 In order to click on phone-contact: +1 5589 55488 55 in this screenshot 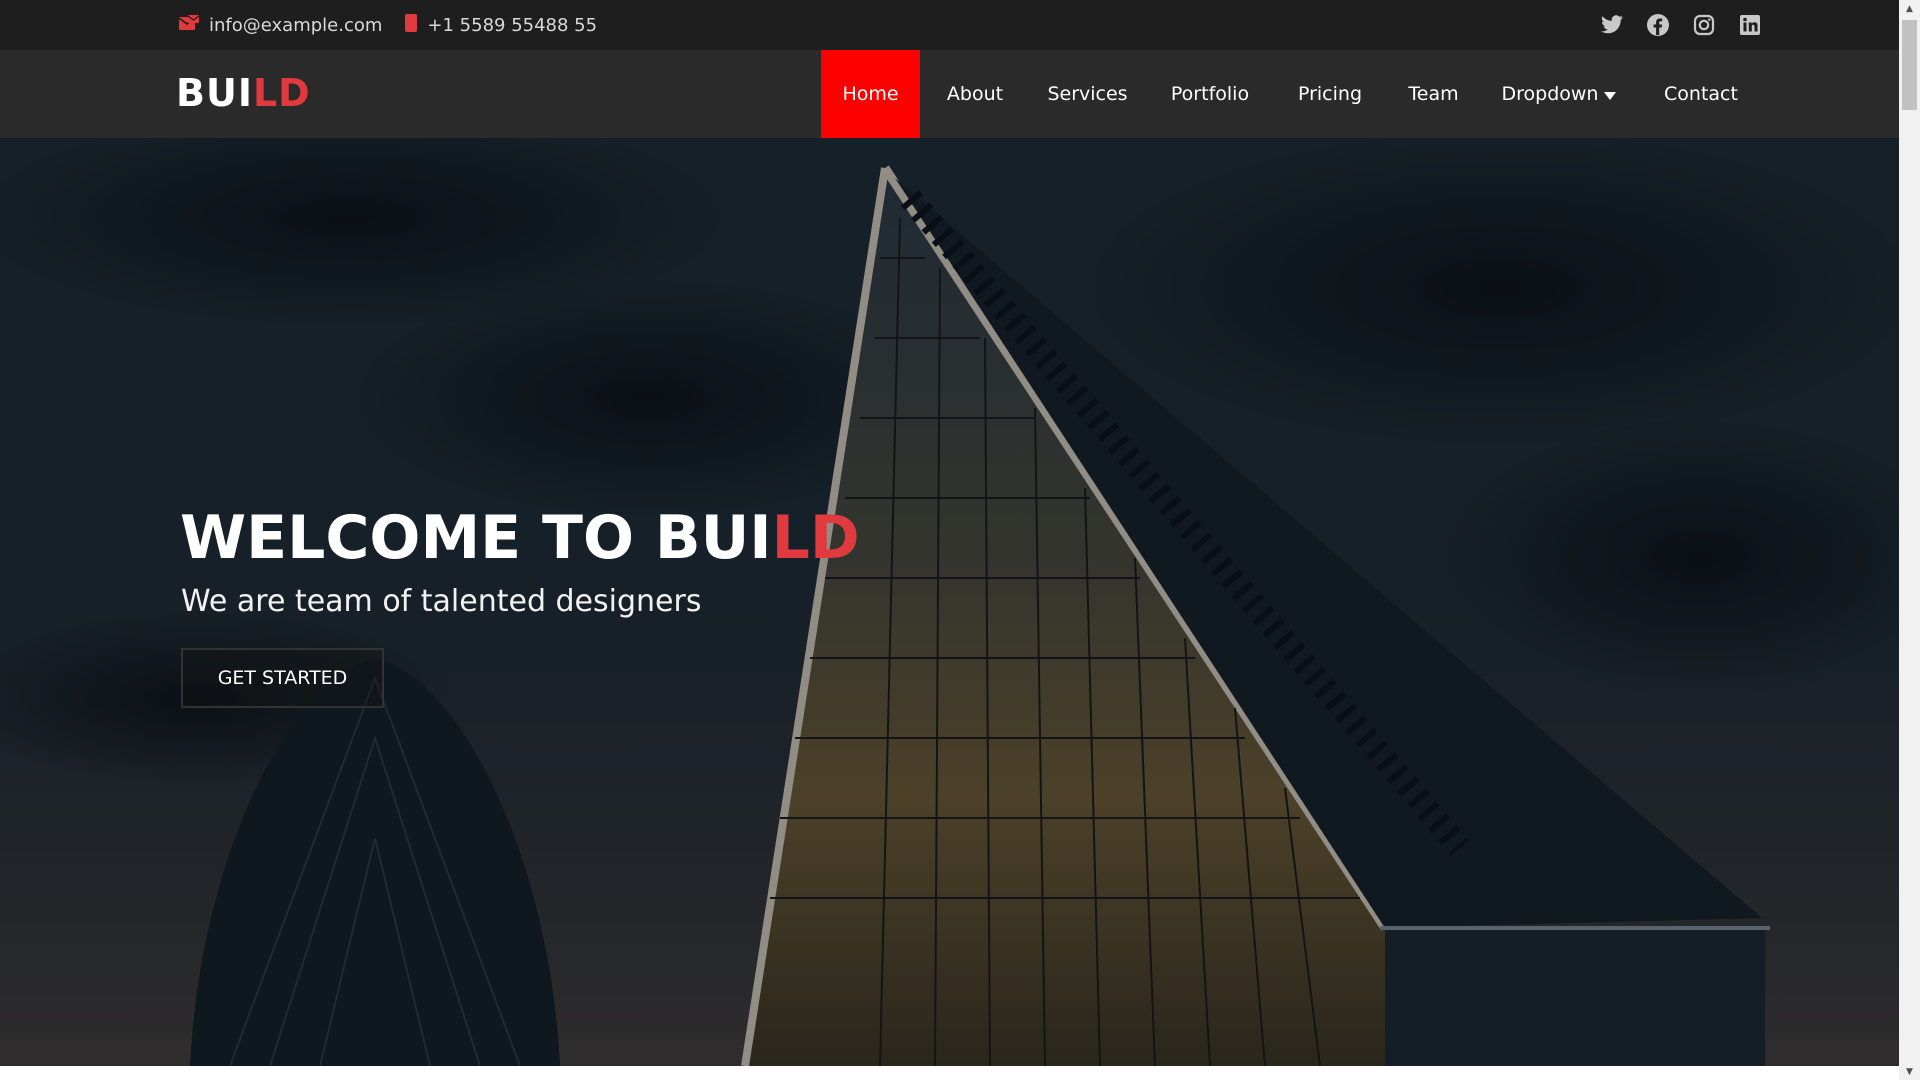, I will do `click(500, 25)`.